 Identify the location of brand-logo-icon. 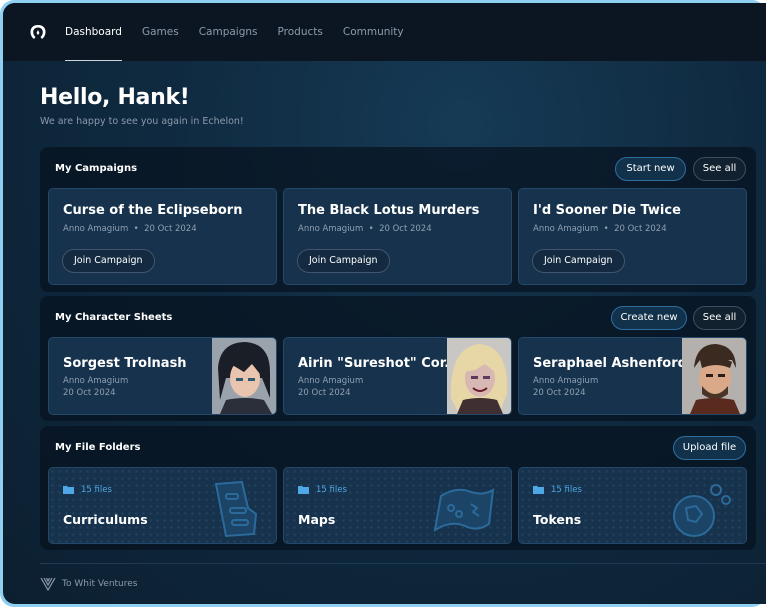
(48, 584).